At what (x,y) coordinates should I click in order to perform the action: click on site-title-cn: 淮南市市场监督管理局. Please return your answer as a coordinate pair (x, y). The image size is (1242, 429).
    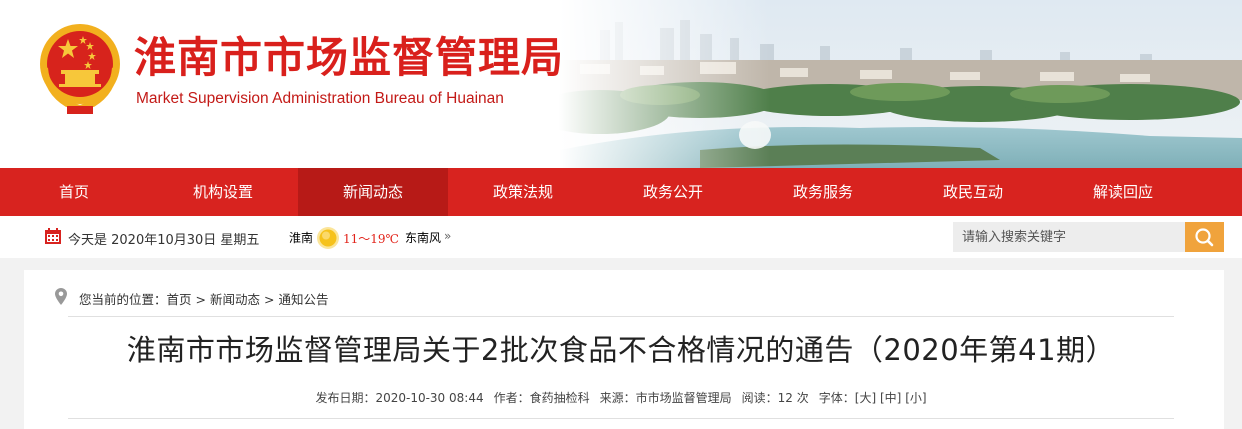
    Looking at the image, I should click on (349, 57).